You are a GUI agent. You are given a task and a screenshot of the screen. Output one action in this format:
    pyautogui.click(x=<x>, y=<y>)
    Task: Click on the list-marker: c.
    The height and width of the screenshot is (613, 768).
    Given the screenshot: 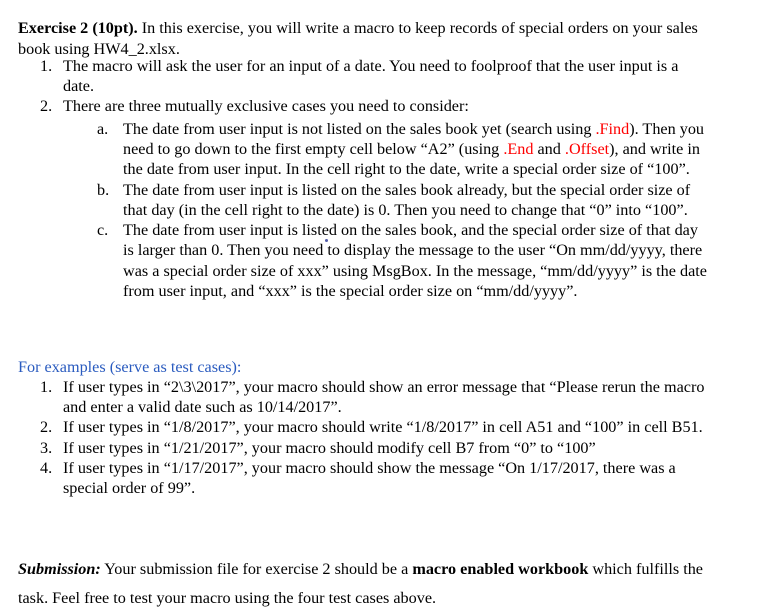 What is the action you would take?
    pyautogui.click(x=103, y=230)
    